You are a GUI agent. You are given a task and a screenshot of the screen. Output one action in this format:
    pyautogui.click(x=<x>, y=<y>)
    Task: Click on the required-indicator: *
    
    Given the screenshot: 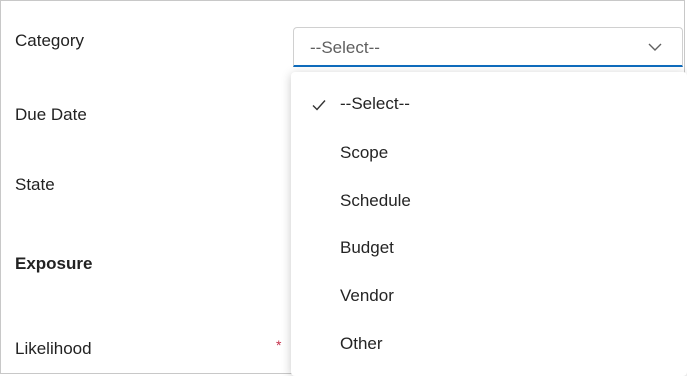 What is the action you would take?
    pyautogui.click(x=279, y=345)
    